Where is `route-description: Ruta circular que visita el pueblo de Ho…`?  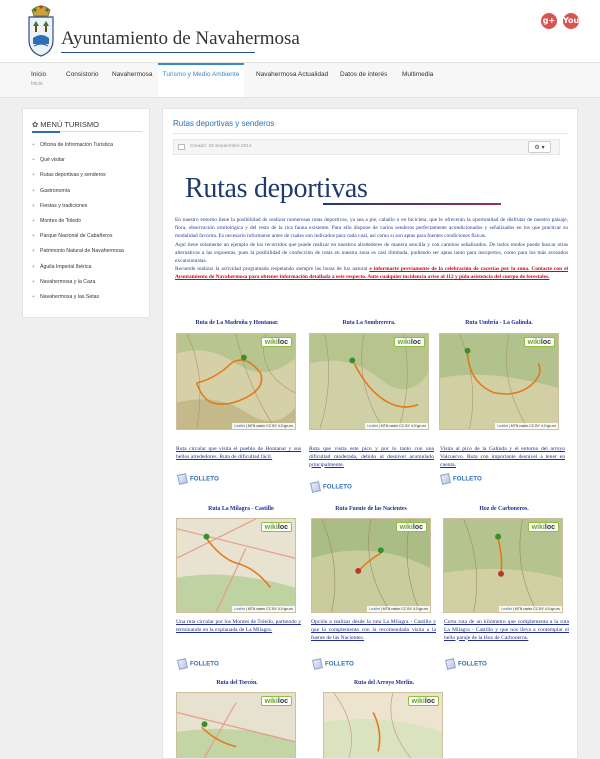
route-description: Ruta circular que visita el pueblo de Ho… is located at coordinates (238, 454).